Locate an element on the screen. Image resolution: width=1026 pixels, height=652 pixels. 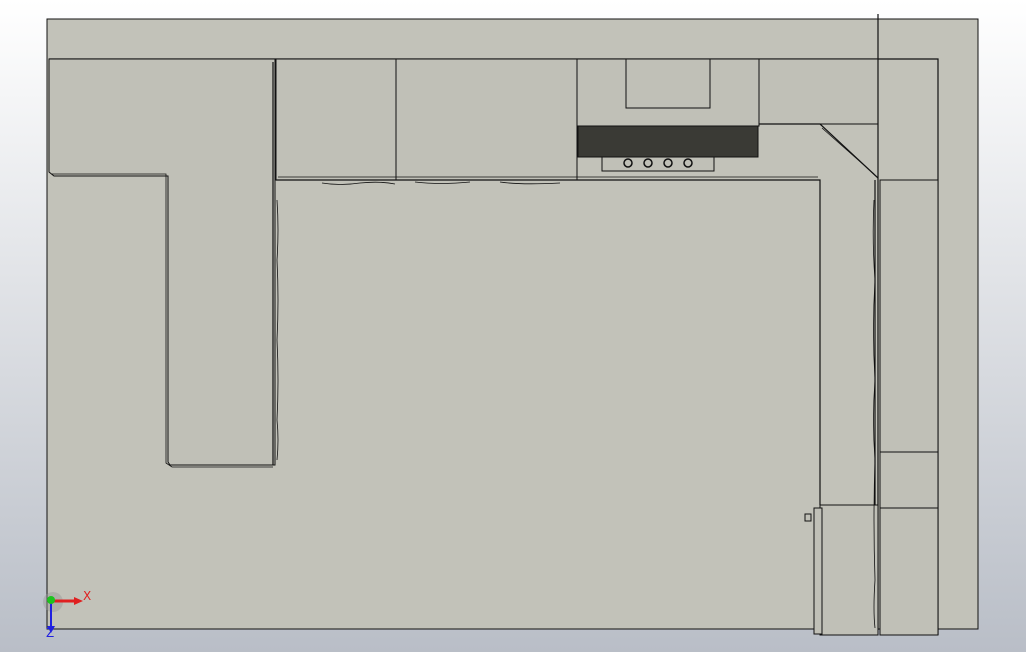
range-hood is located at coordinates (668, 83).